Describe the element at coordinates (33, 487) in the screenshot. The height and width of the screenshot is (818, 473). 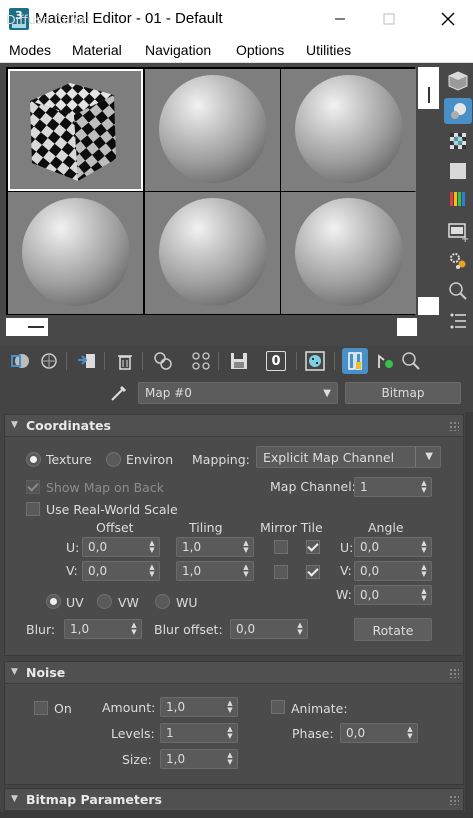
I see `show-map-on-back-checkbox` at that location.